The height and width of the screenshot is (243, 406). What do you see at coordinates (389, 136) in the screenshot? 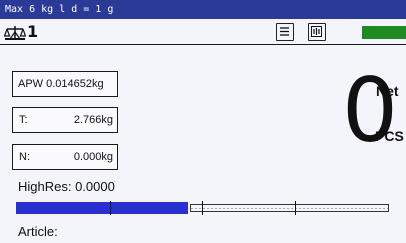
I see `unit-indicator: PCS` at bounding box center [389, 136].